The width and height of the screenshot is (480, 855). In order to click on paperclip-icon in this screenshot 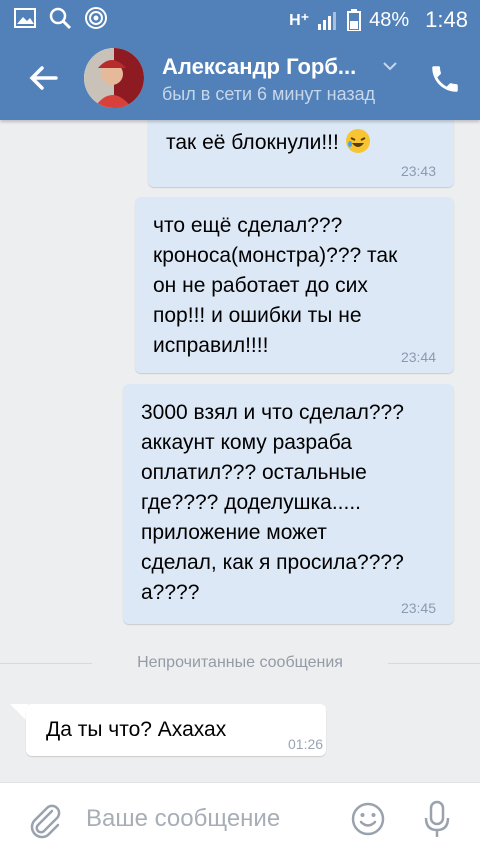, I will do `click(44, 819)`.